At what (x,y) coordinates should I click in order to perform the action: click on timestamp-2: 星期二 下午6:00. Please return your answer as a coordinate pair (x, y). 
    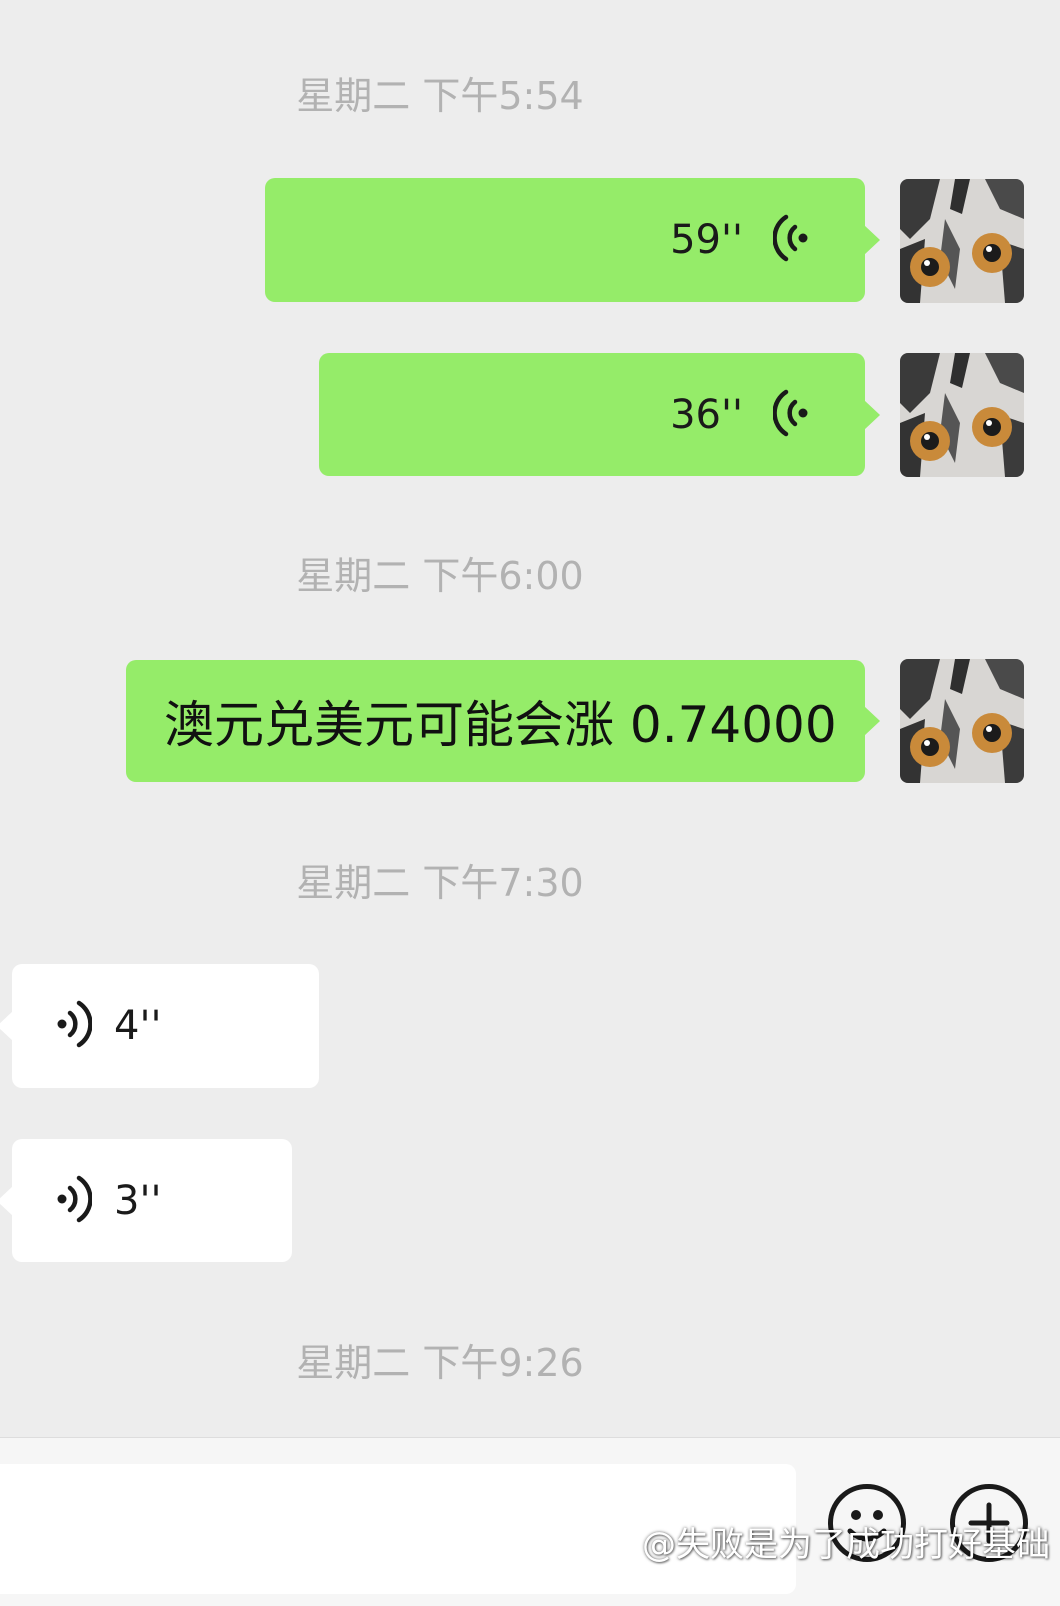
    Looking at the image, I should click on (440, 576).